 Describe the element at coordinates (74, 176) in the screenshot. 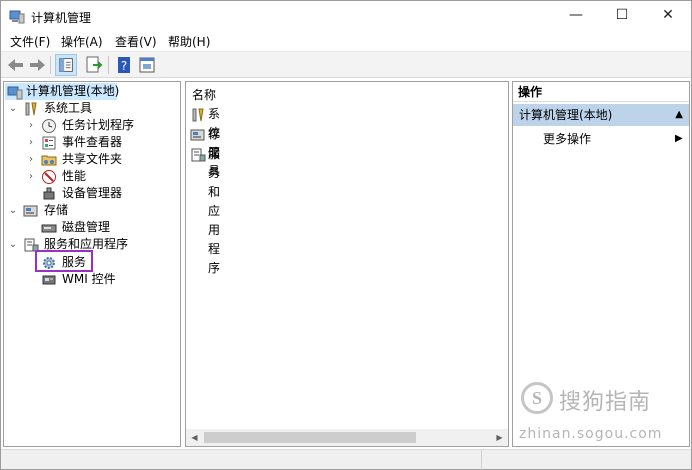

I see `tree-label-performance: 性能` at that location.